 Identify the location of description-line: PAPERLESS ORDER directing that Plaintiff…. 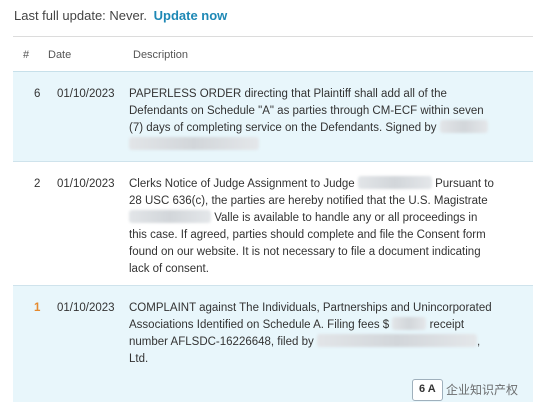
(288, 94).